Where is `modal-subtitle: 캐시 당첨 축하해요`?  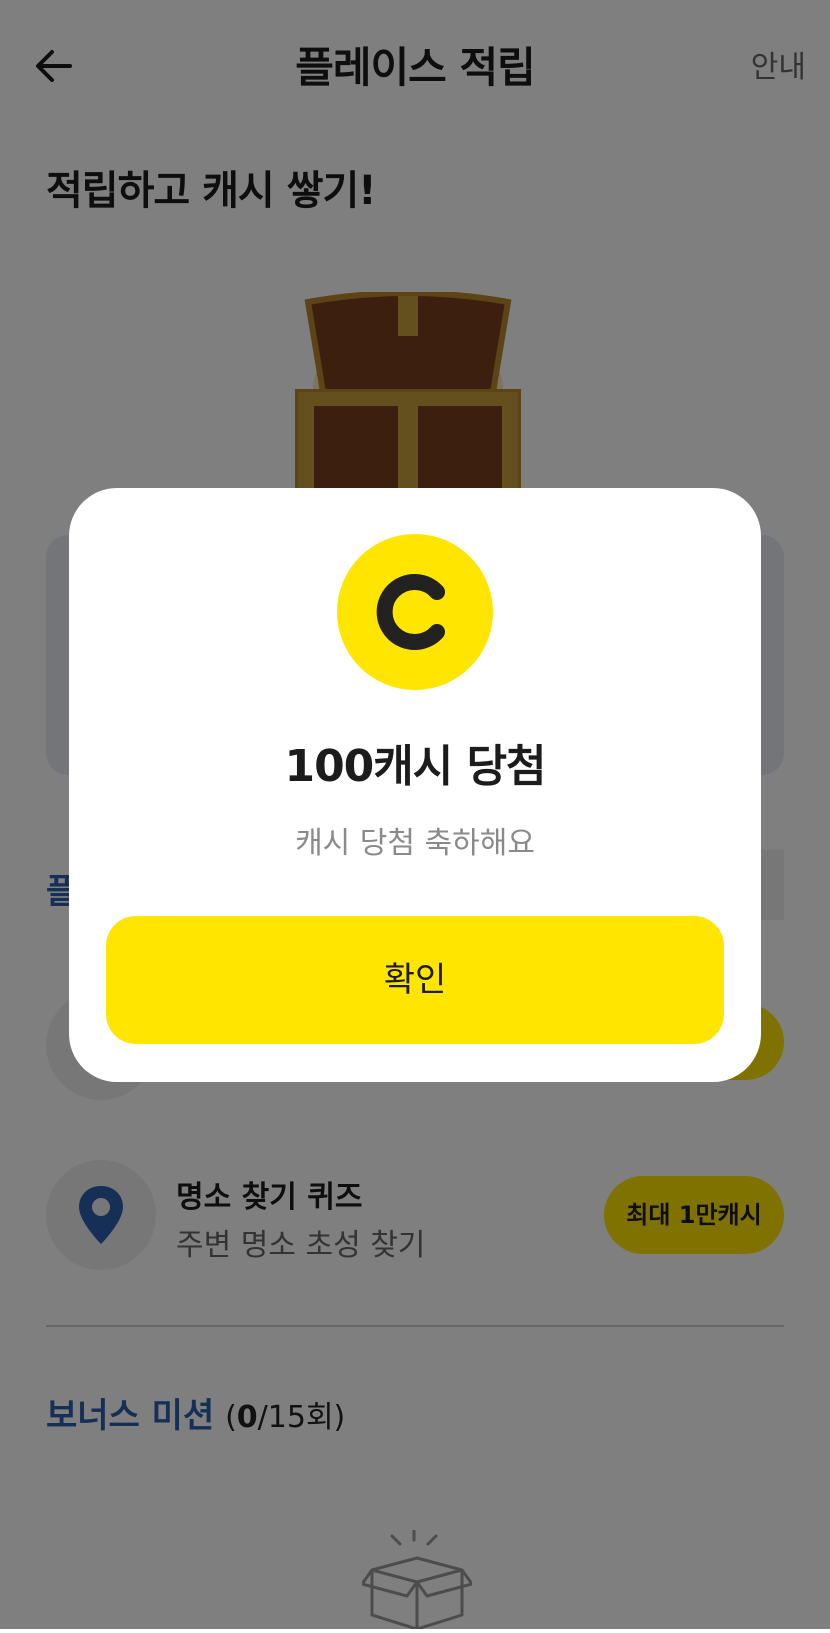 modal-subtitle: 캐시 당첨 축하해요 is located at coordinates (415, 843).